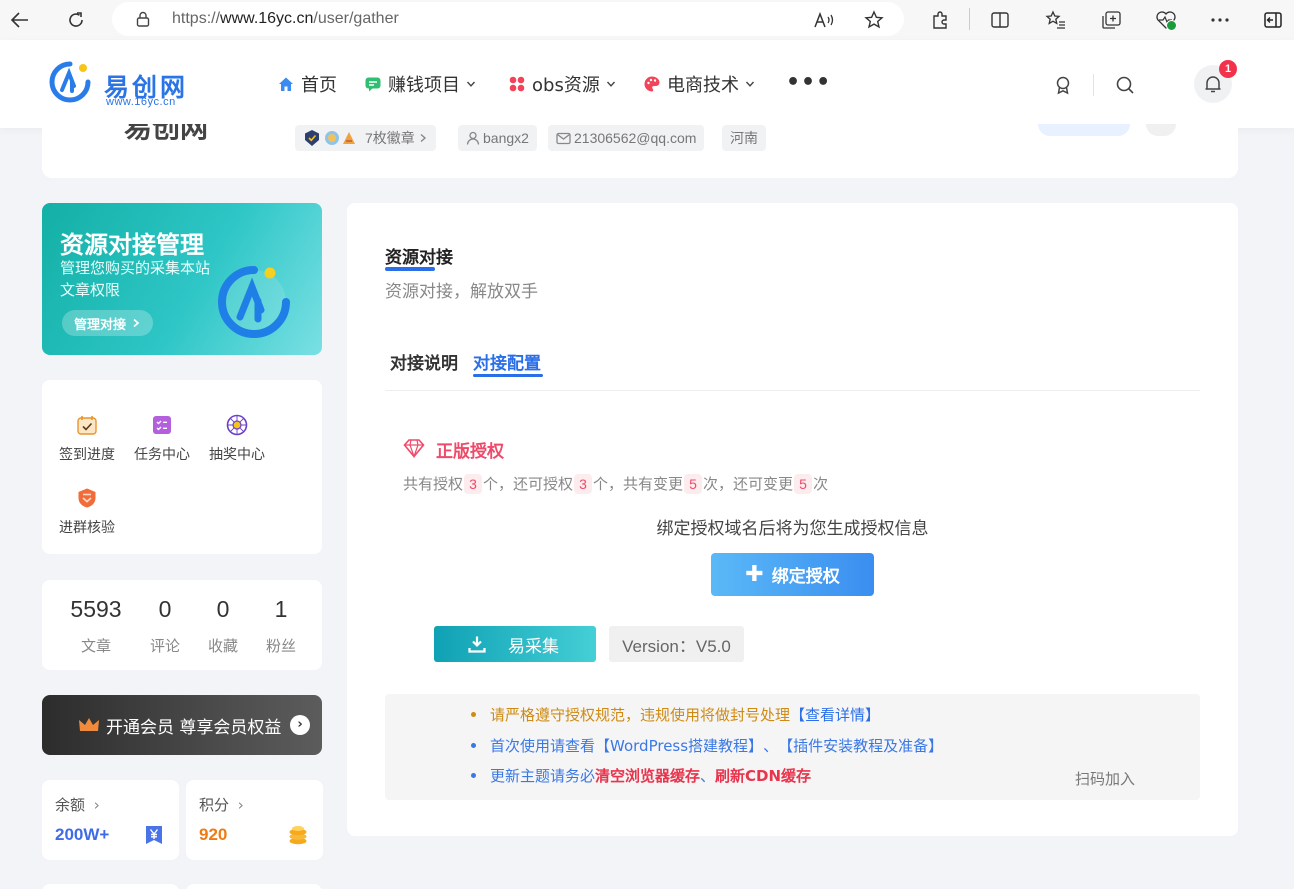 The height and width of the screenshot is (889, 1294). Describe the element at coordinates (610, 84) in the screenshot. I see `chevron-down-icon` at that location.